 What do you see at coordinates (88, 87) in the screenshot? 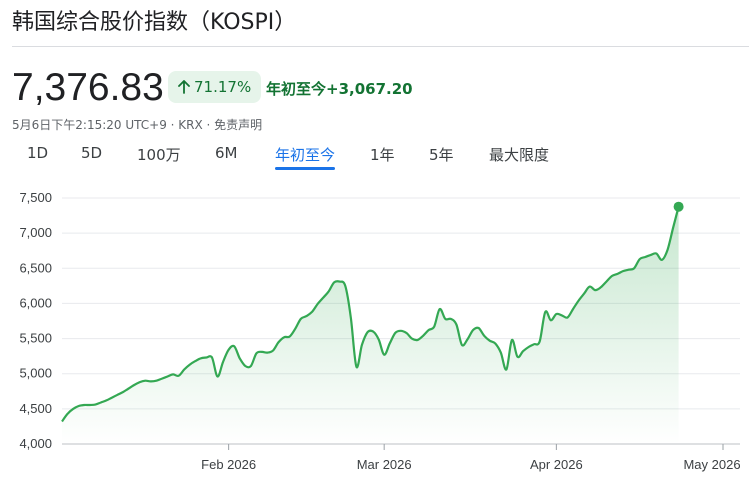
I see `current-price: 7,376.83` at bounding box center [88, 87].